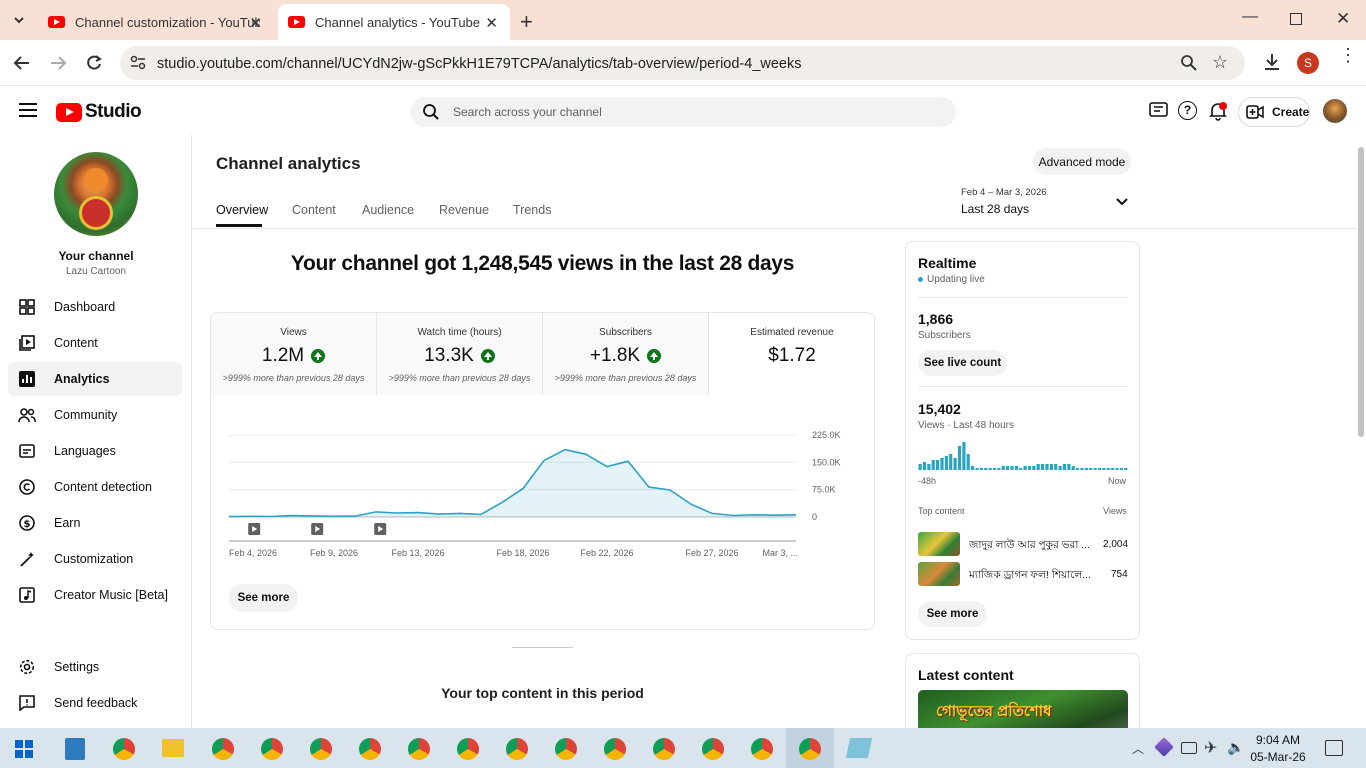 The image size is (1366, 768). What do you see at coordinates (1023, 544) in the screenshot?
I see `top-content-item: জাদুর লাউ আর পুকুর ভরা ... 2,004` at bounding box center [1023, 544].